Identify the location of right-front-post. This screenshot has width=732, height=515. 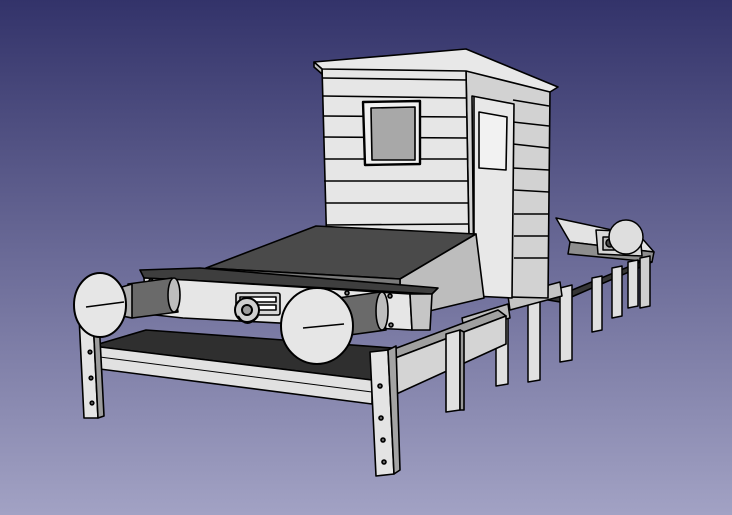
(385, 411).